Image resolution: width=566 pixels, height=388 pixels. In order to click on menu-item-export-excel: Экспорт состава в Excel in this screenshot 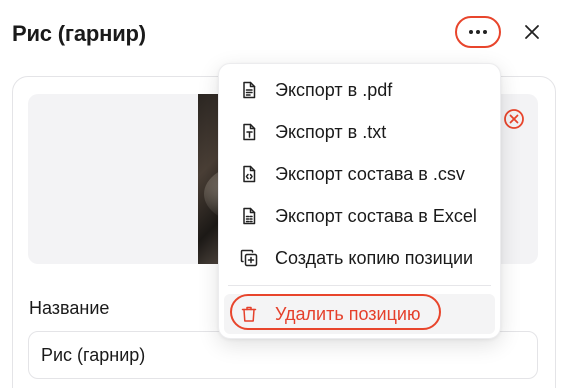, I will do `click(359, 216)`.